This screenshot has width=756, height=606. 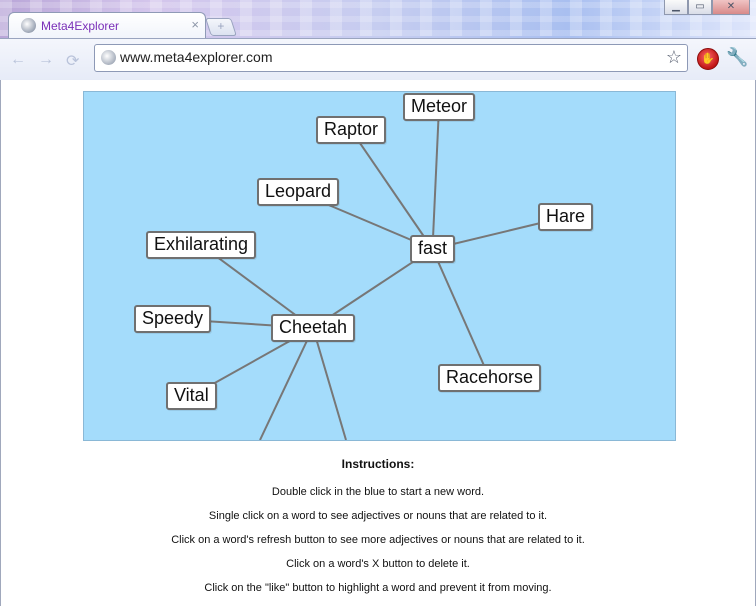 I want to click on word-node-exhilarating: Exhilarating, so click(x=201, y=245).